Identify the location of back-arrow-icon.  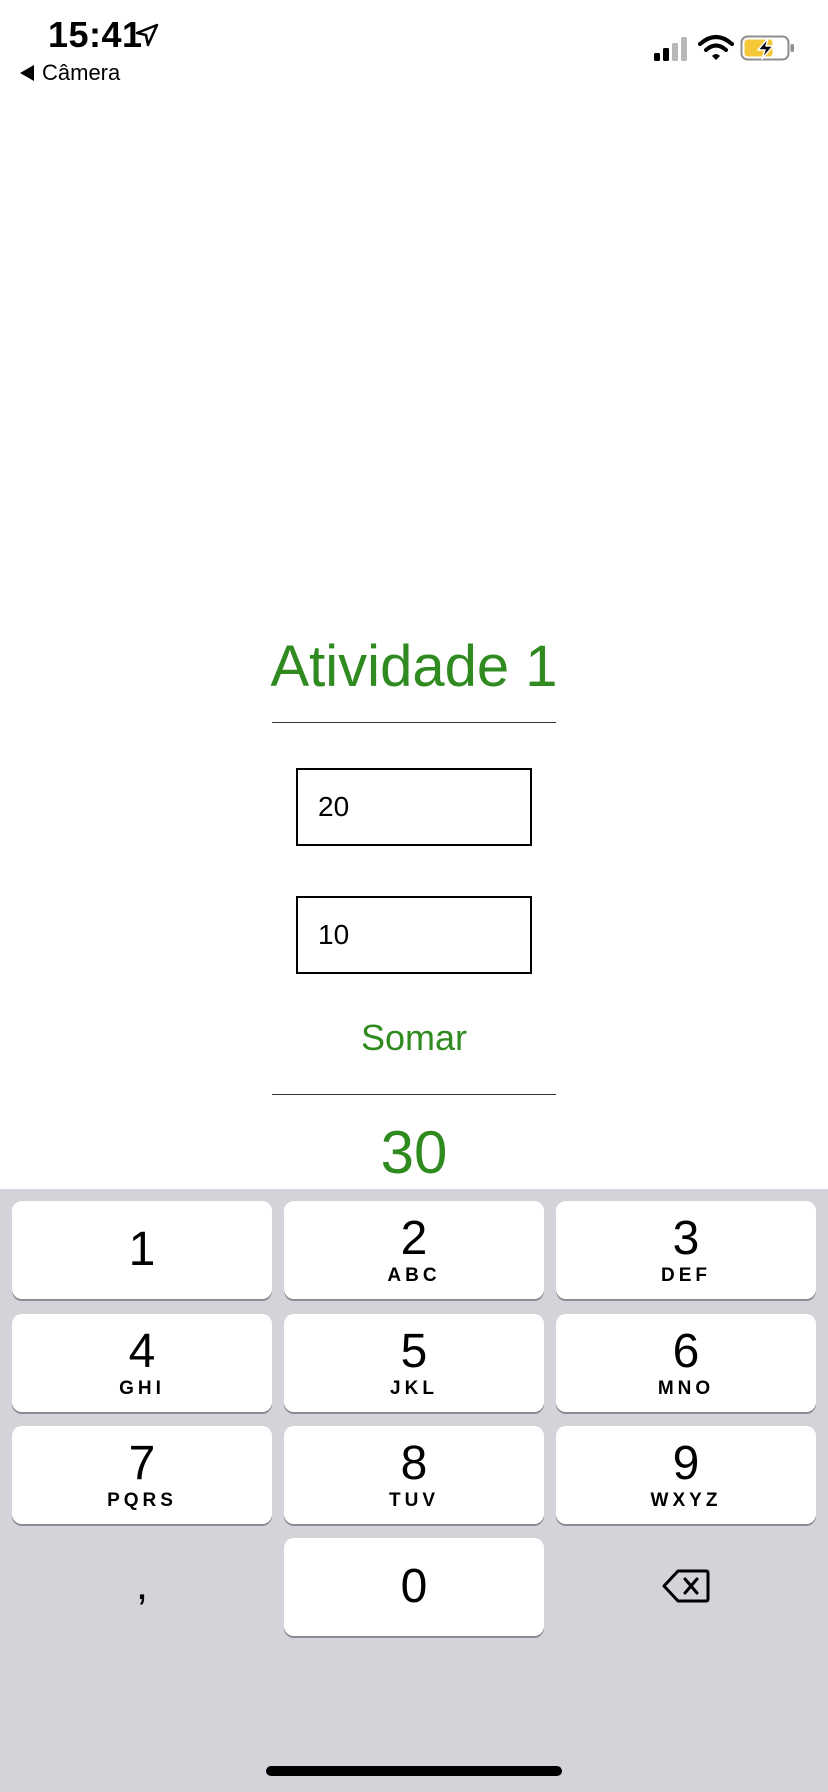
(27, 73).